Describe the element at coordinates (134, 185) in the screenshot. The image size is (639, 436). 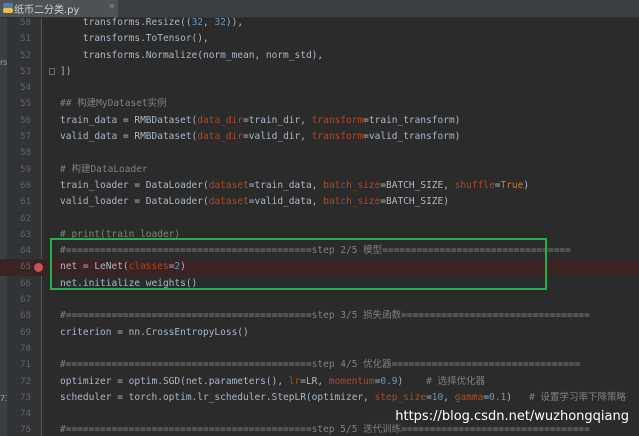
I see `code-token: train_loader = DataLoader(` at that location.